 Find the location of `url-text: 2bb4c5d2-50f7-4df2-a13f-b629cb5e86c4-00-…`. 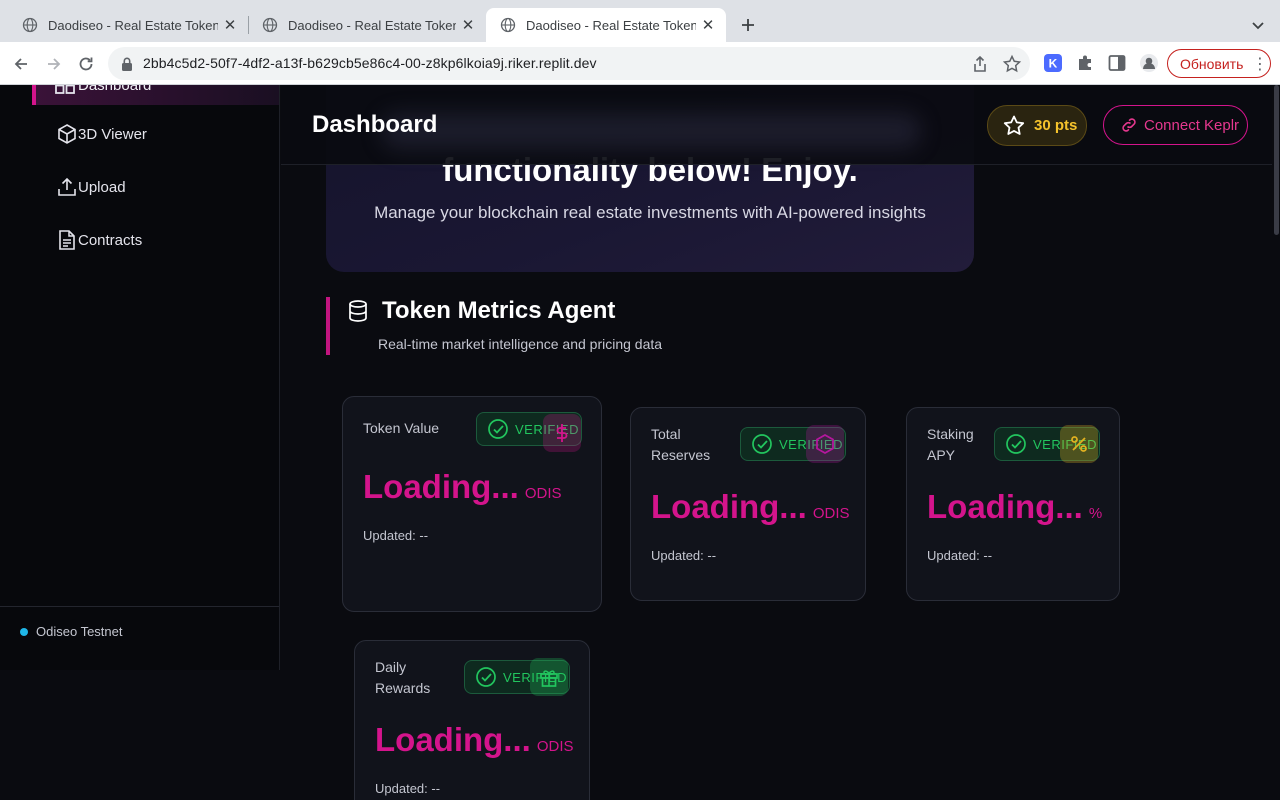

url-text: 2bb4c5d2-50f7-4df2-a13f-b629cb5e86c4-00-… is located at coordinates (370, 63).